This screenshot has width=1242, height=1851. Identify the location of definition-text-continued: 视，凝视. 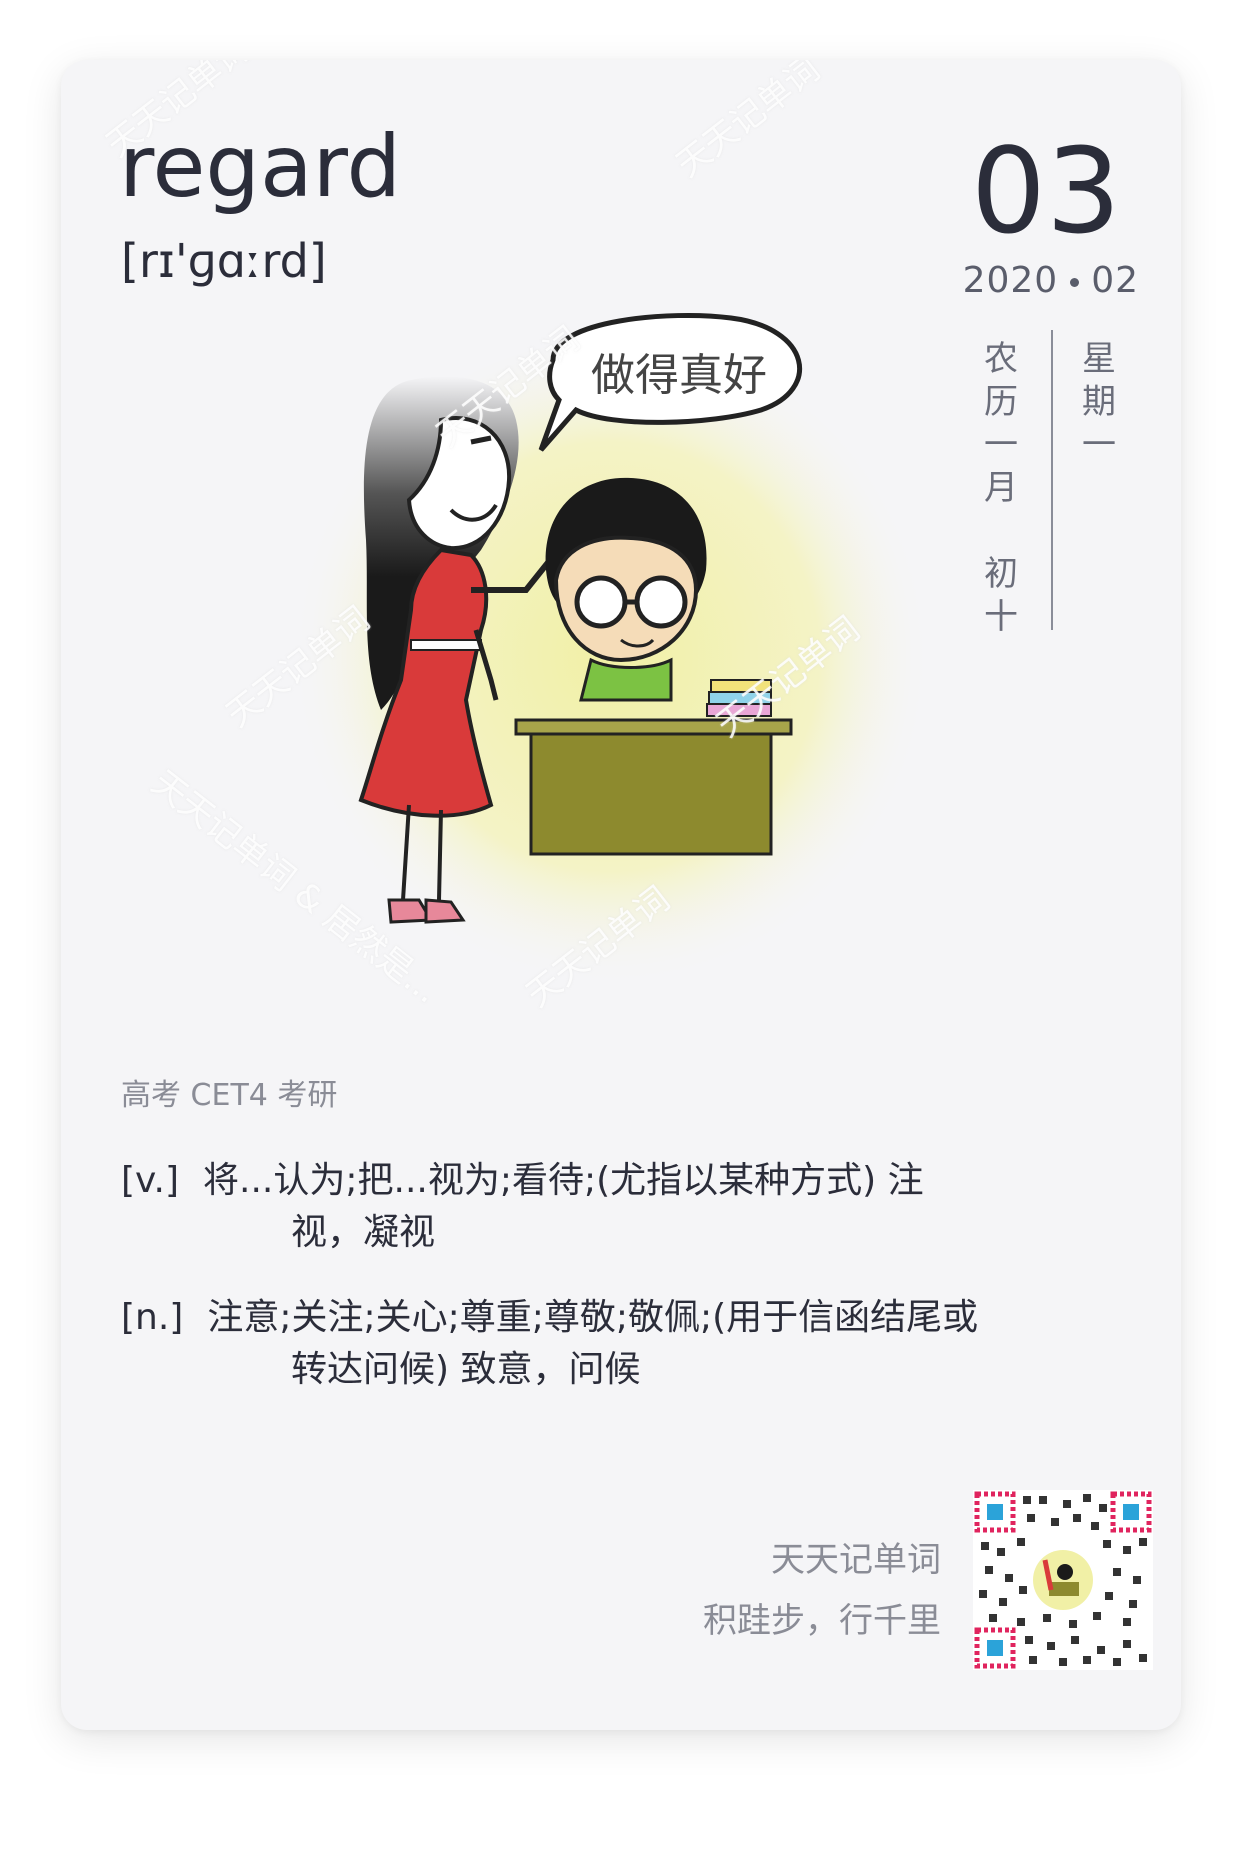
(363, 1232).